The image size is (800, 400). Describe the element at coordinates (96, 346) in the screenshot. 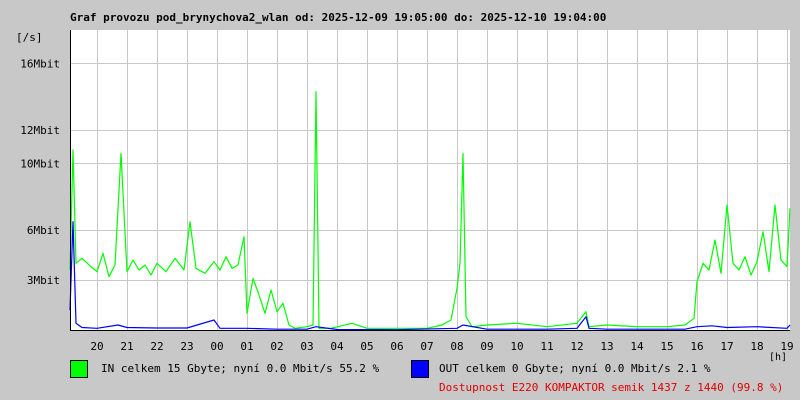

I see `x-tick-label: 20` at that location.